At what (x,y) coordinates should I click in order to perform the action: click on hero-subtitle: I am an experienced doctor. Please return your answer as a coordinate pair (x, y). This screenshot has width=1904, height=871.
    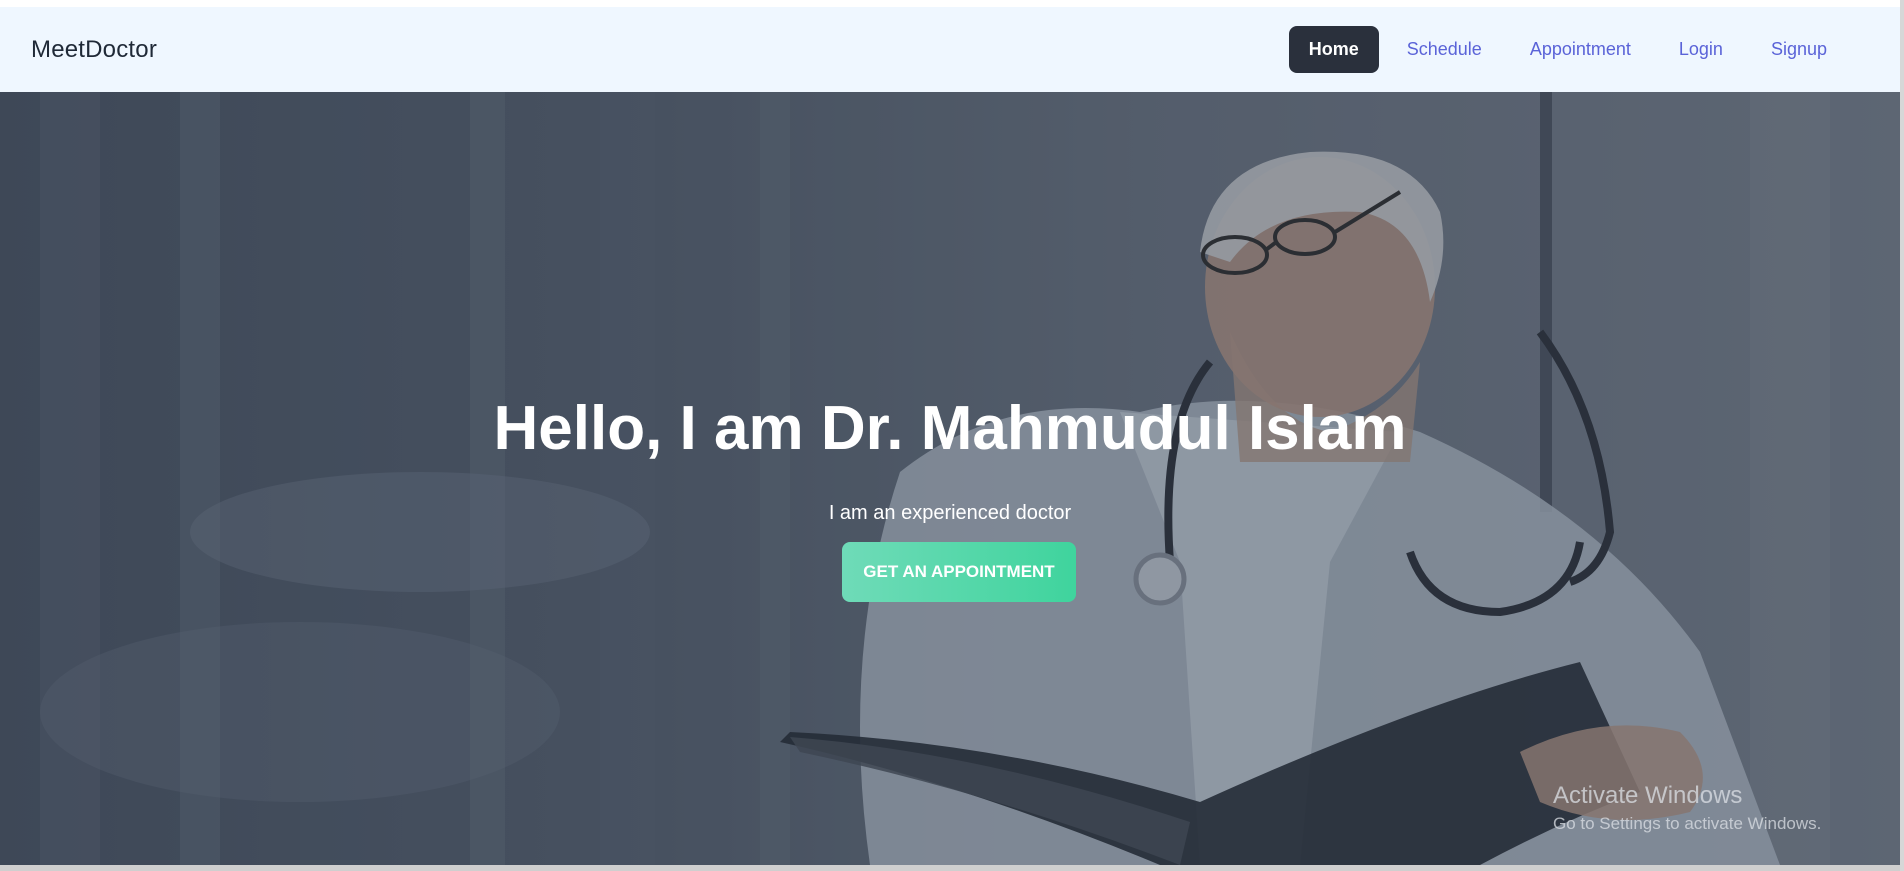
    Looking at the image, I should click on (950, 513).